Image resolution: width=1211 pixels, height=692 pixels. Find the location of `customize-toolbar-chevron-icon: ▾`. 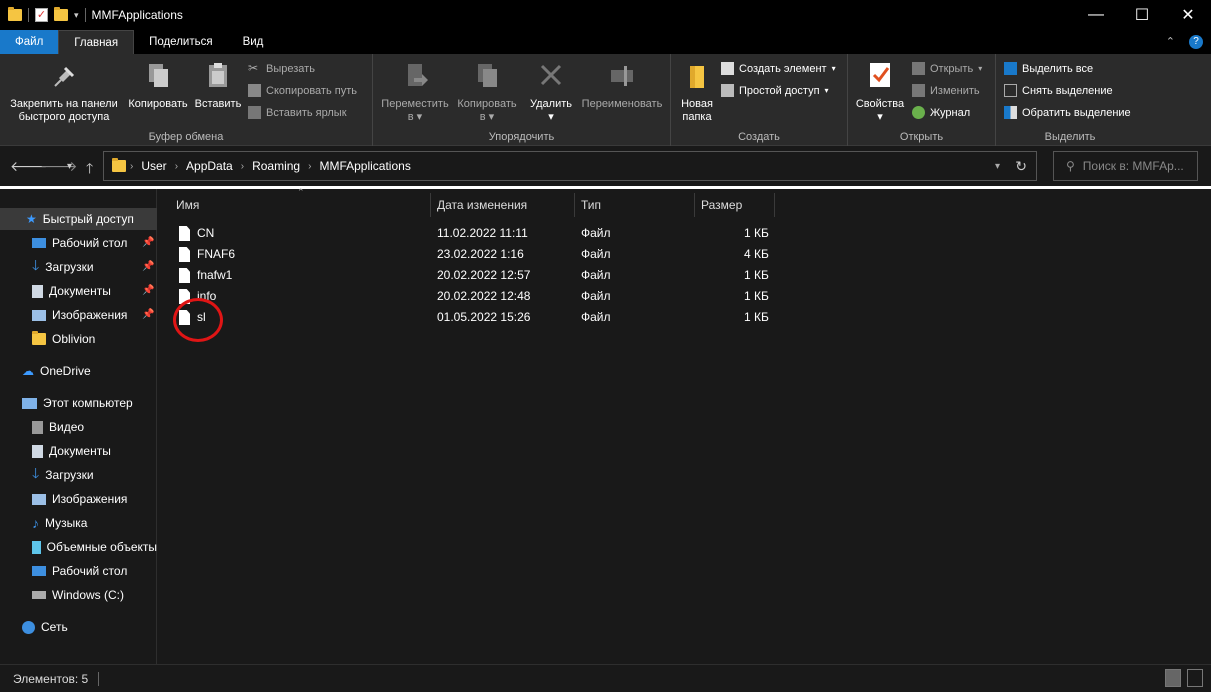

customize-toolbar-chevron-icon: ▾ is located at coordinates (76, 15).